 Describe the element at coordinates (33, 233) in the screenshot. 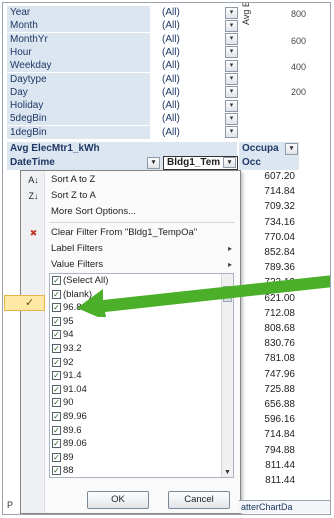

I see `clear-filter-icon: ✖` at that location.